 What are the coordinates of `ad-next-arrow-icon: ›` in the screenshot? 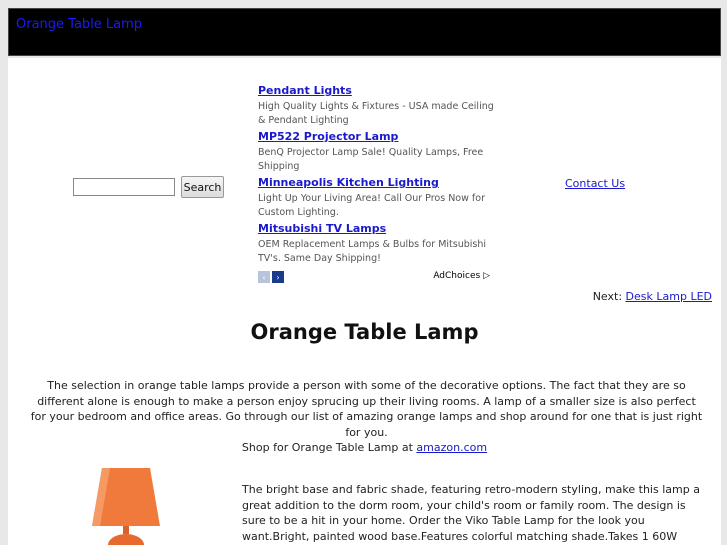 It's located at (278, 277).